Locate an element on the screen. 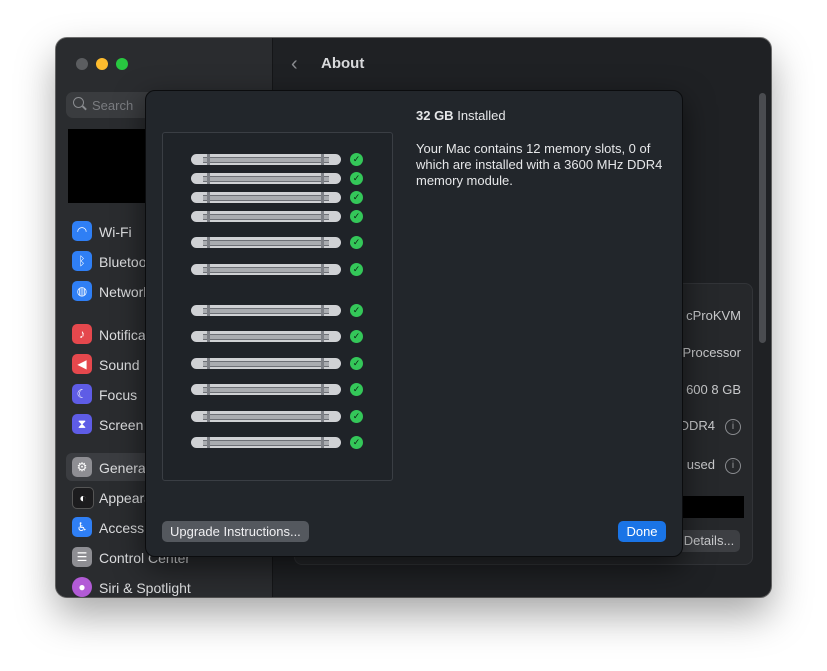  back-chevron-icon: ‹ is located at coordinates (301, 64).